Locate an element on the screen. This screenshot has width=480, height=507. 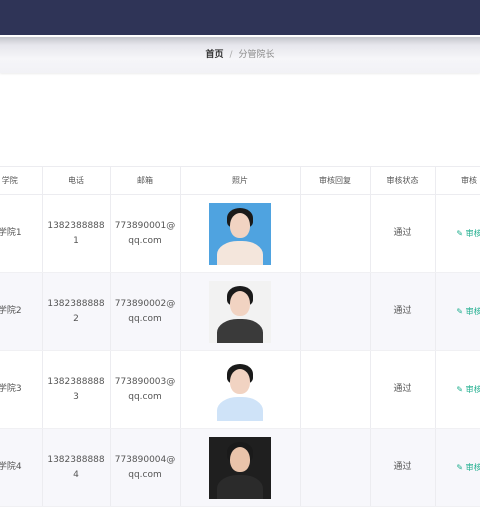
email-text: 773890002@qq.com is located at coordinates (145, 311).